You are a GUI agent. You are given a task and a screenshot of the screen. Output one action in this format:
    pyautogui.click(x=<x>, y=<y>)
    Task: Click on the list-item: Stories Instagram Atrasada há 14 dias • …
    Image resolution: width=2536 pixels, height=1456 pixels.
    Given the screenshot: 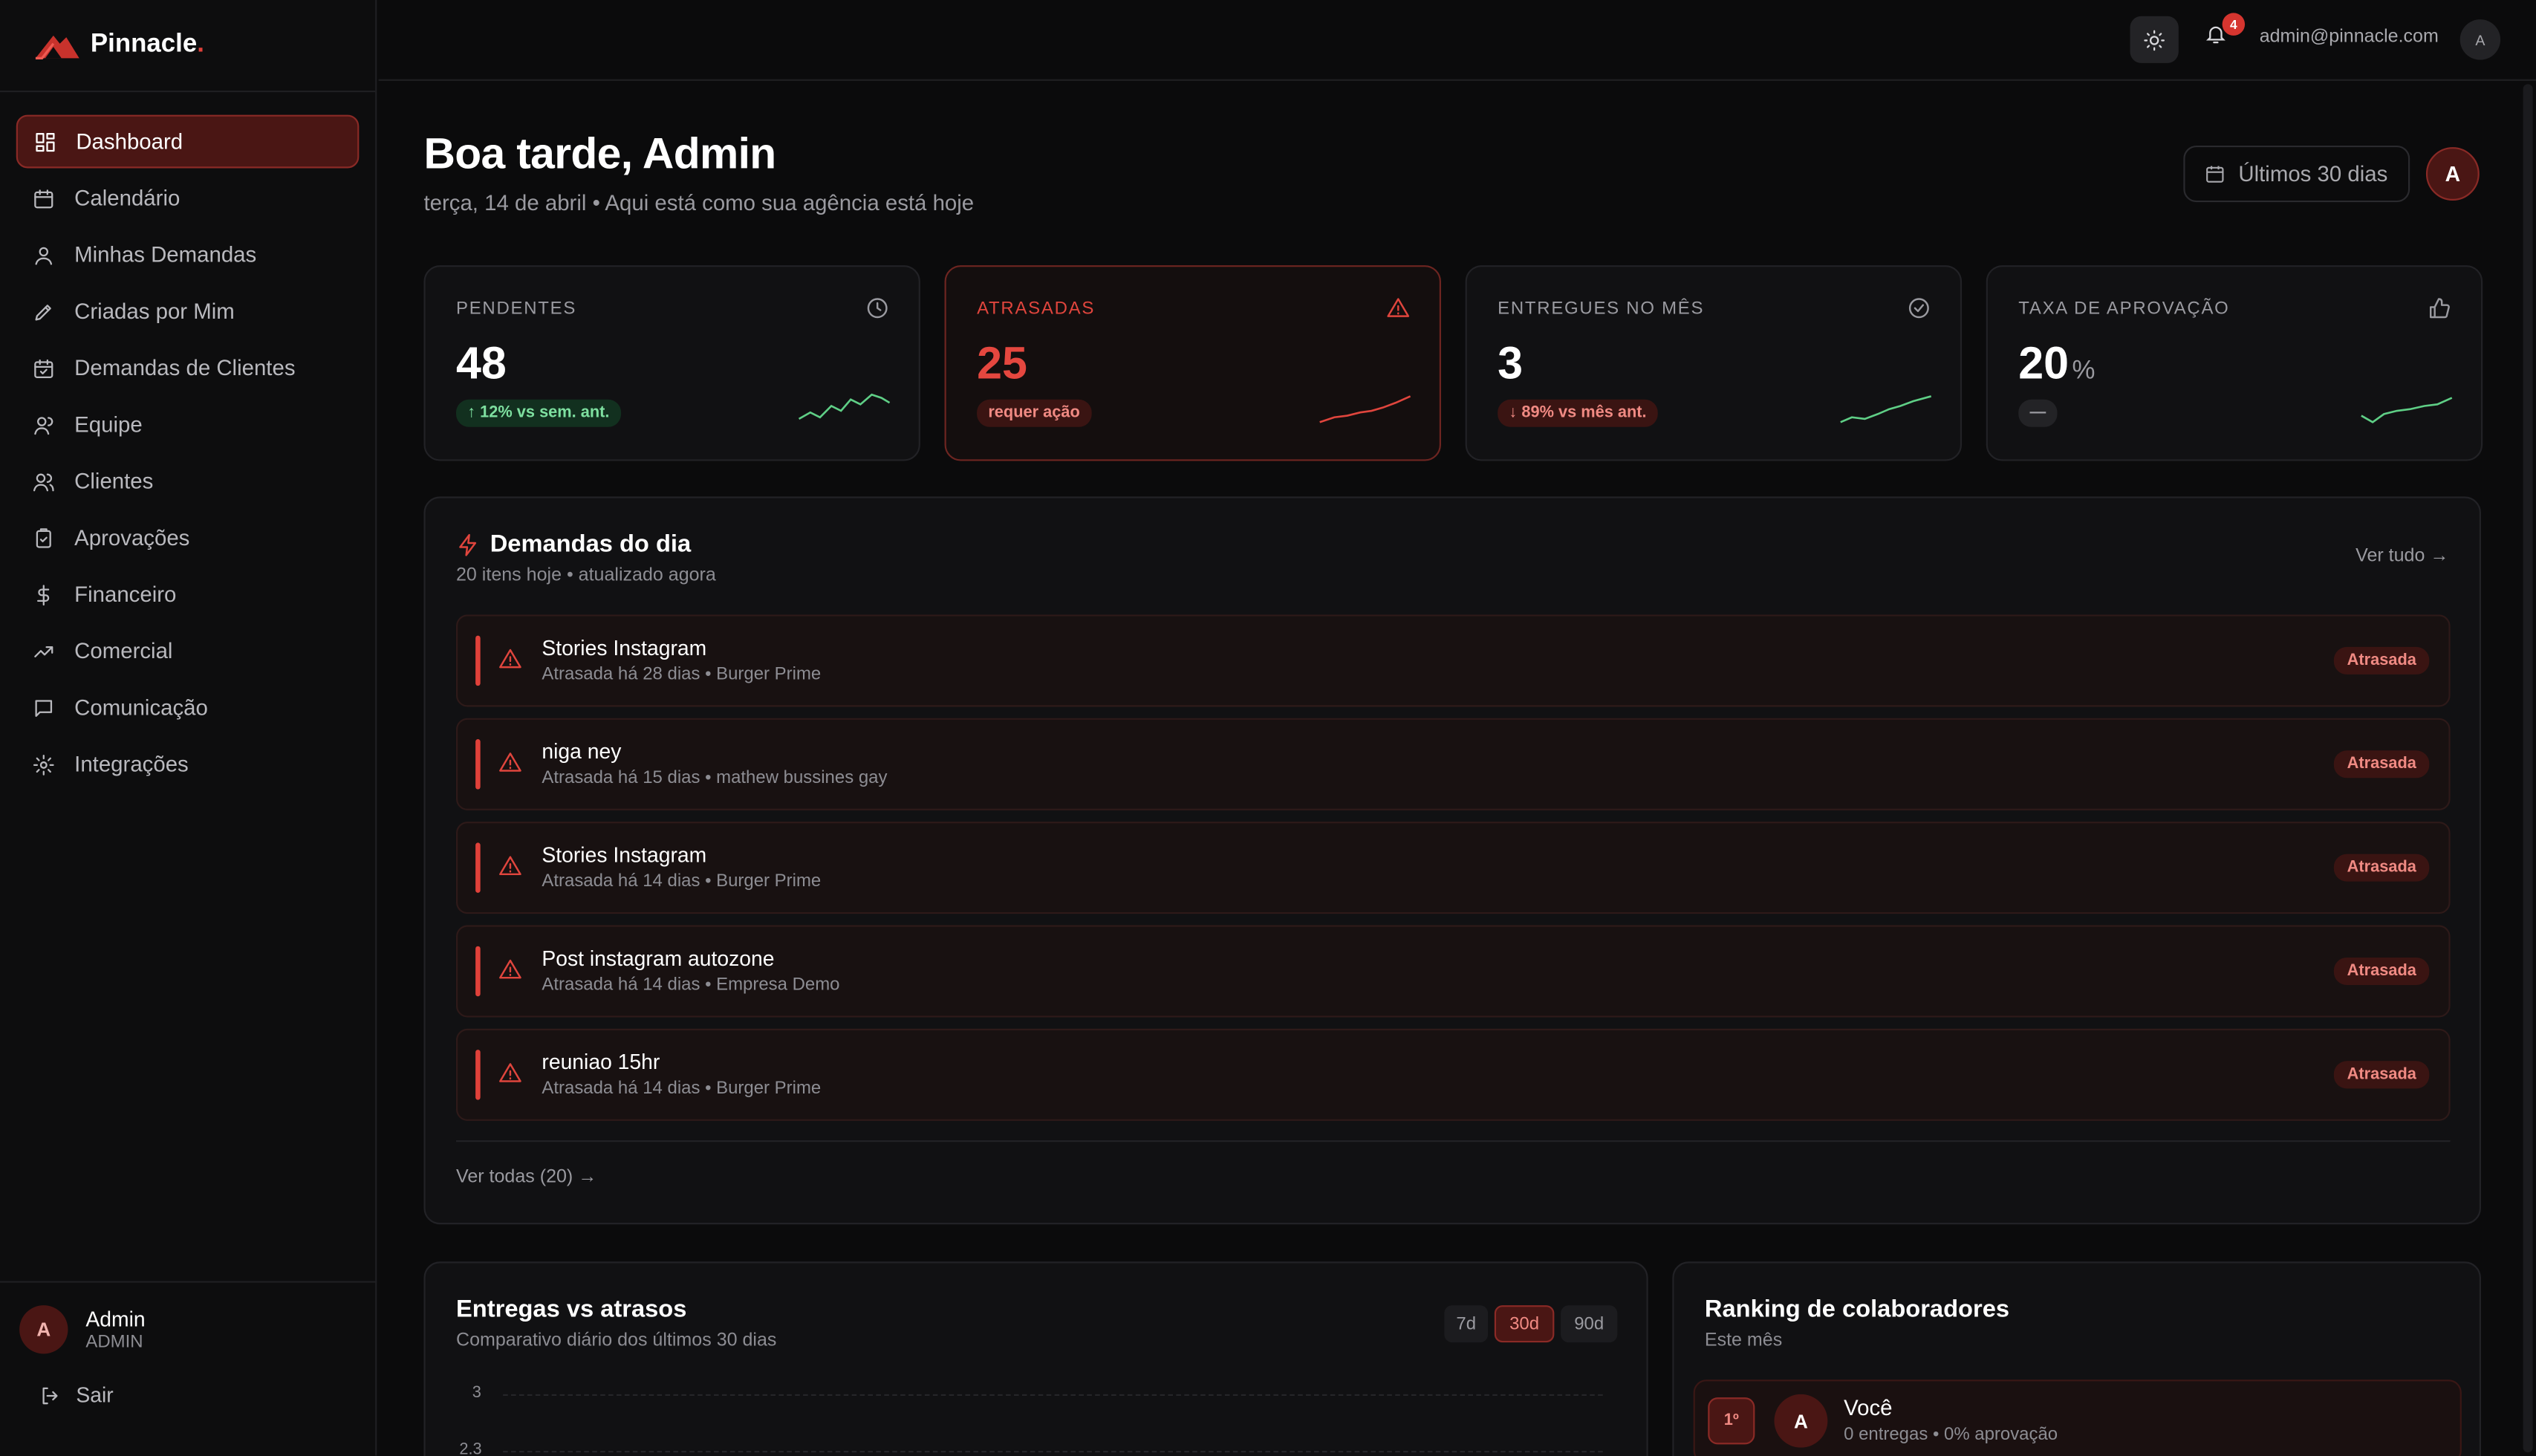 What is the action you would take?
    pyautogui.click(x=1453, y=868)
    